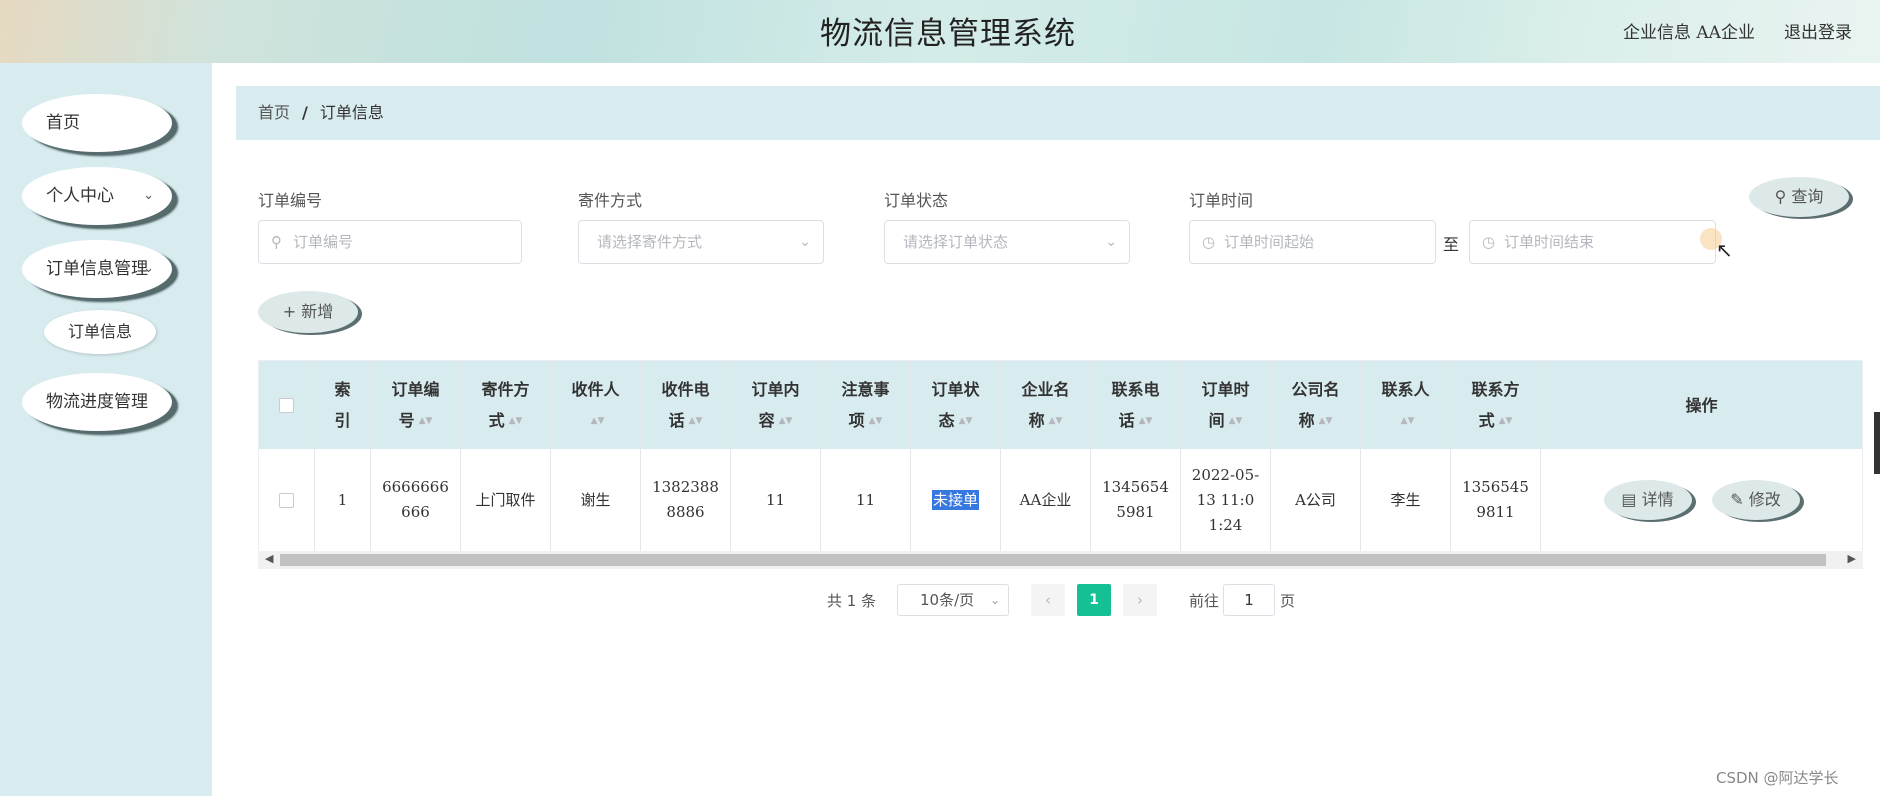 This screenshot has height=796, width=1880. What do you see at coordinates (1221, 200) in the screenshot?
I see `order-time-label: 订单时间` at bounding box center [1221, 200].